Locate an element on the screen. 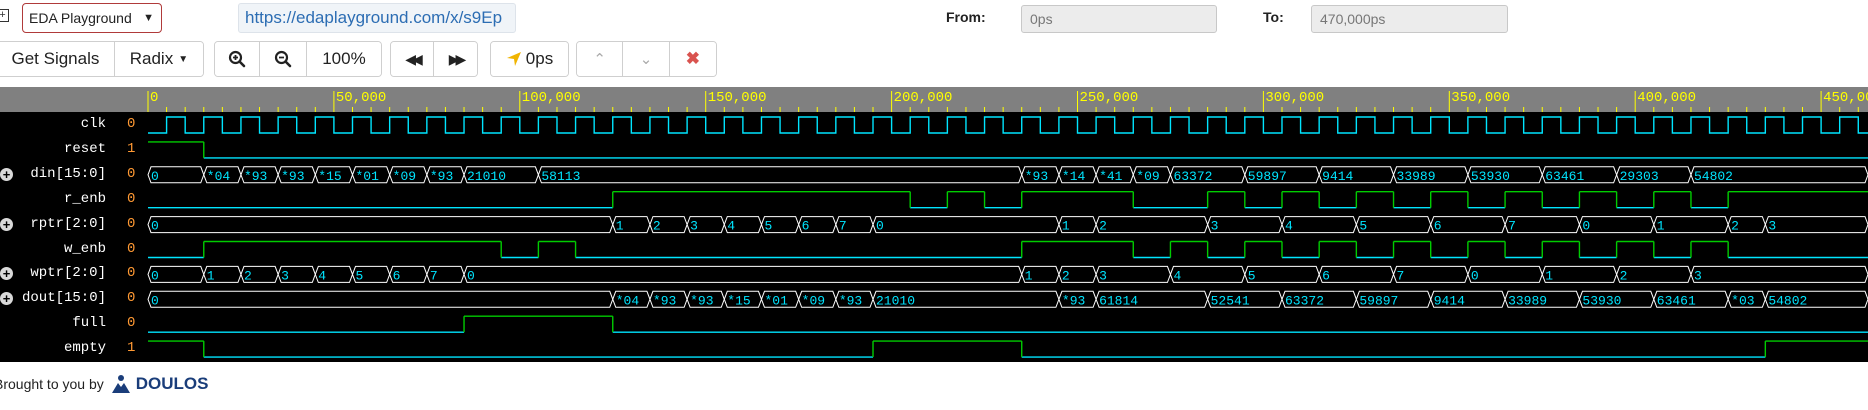 The image size is (1868, 410). signal-name: r_enb is located at coordinates (85, 199).